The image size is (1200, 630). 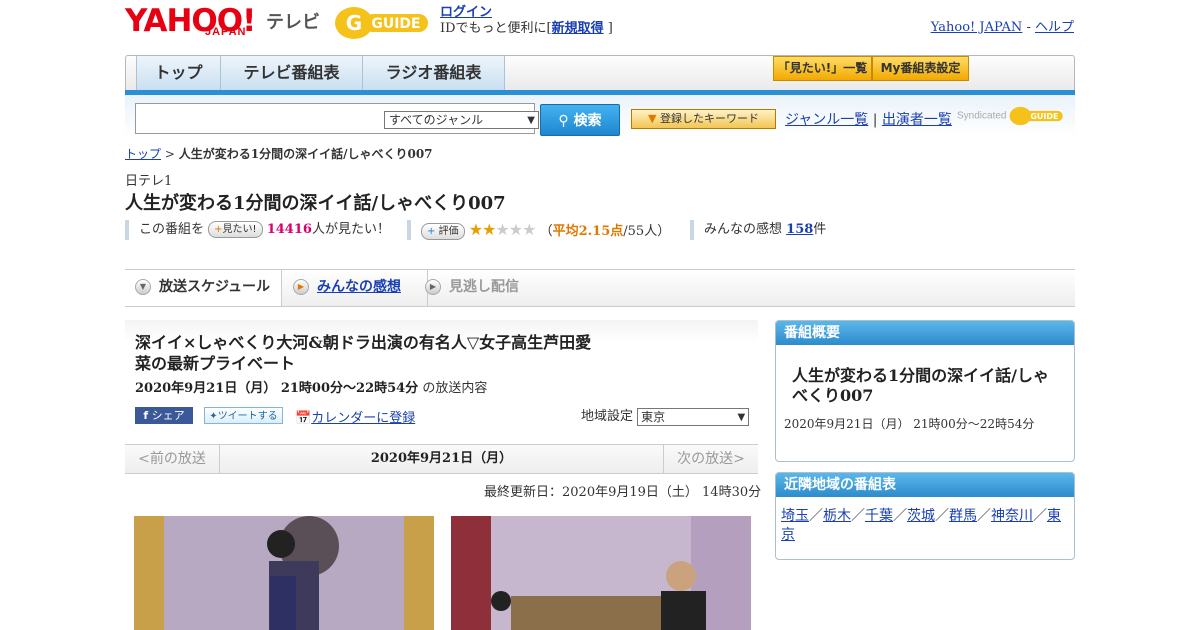 I want to click on genre-list-link: ジャンル一覧, so click(x=826, y=120).